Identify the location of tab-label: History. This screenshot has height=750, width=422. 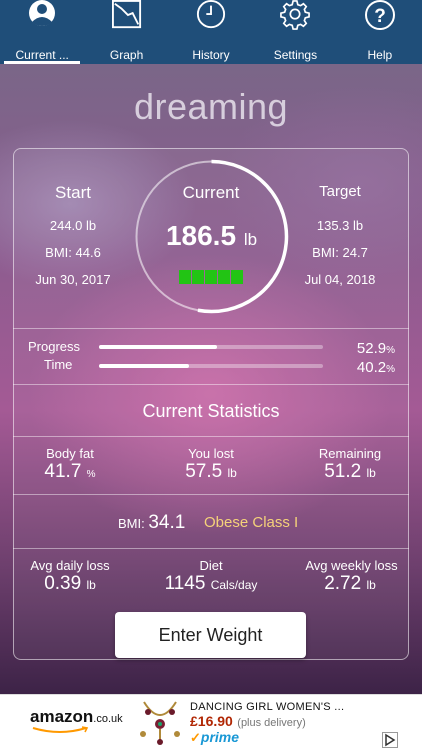
(211, 55).